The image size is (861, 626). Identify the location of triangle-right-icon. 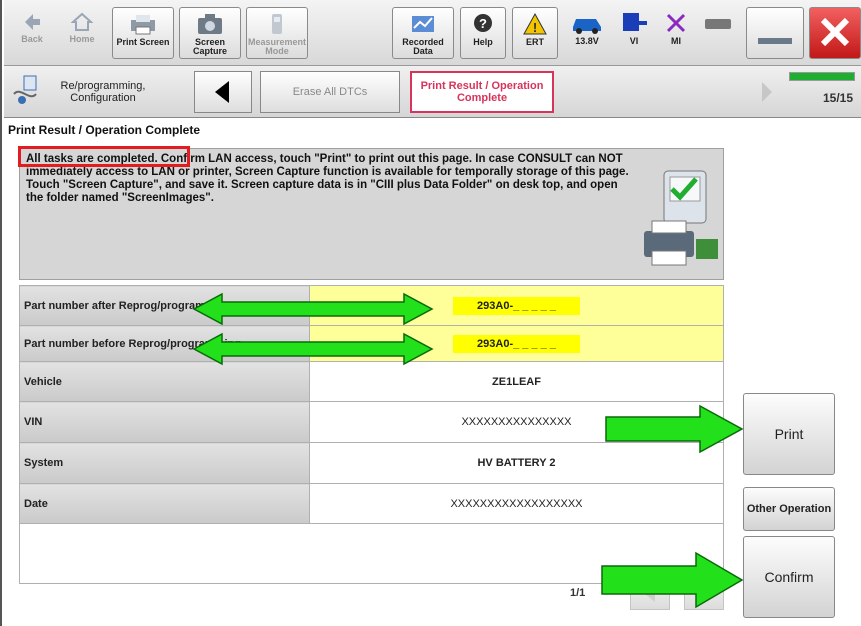
(767, 92).